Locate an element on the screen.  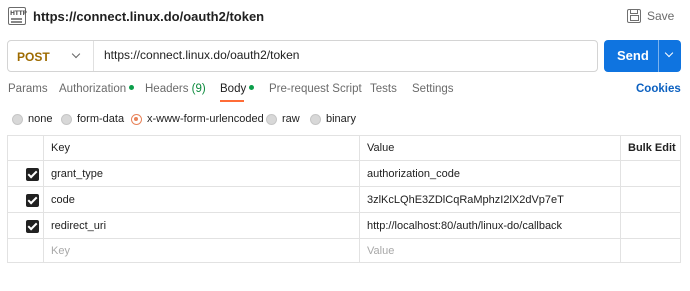
active-tab-underline is located at coordinates (232, 101).